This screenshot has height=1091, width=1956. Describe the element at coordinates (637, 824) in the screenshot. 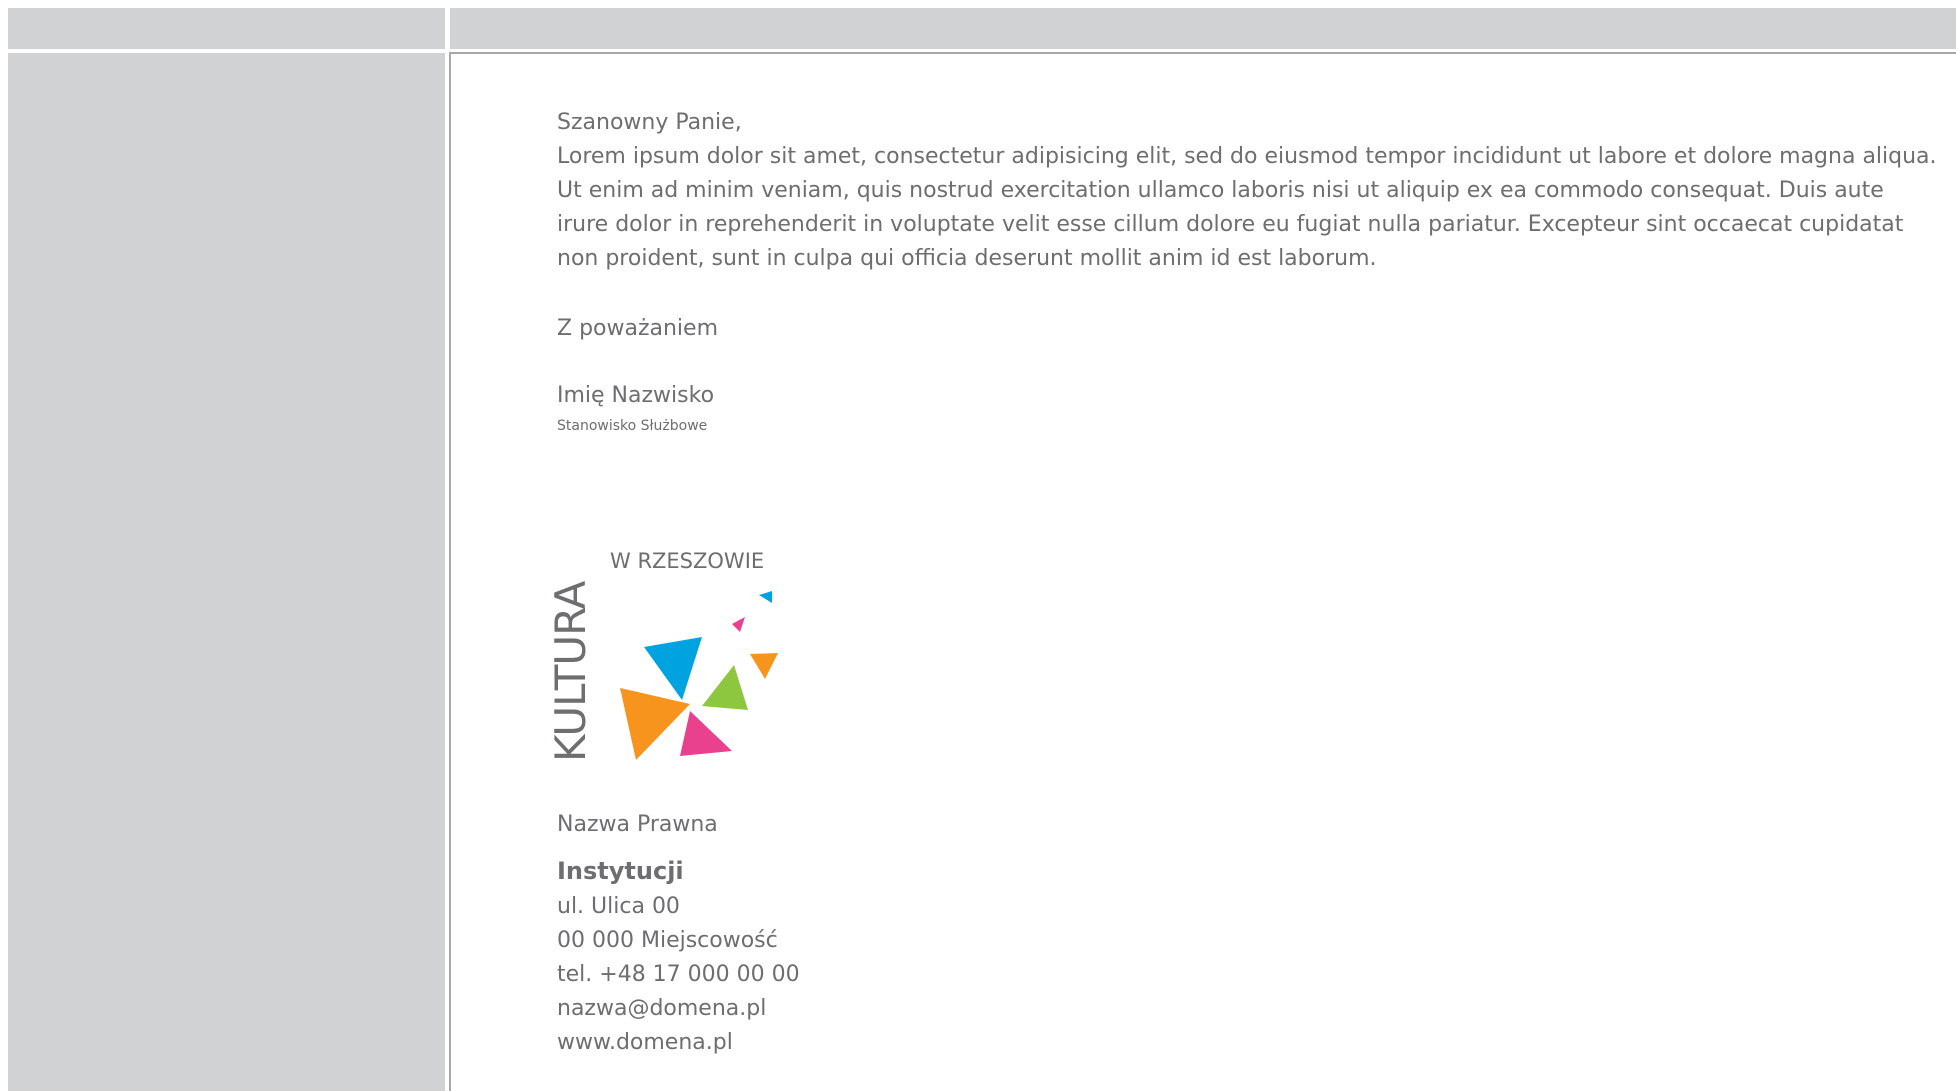

I see `legal-name: Nazwa Prawna` at that location.